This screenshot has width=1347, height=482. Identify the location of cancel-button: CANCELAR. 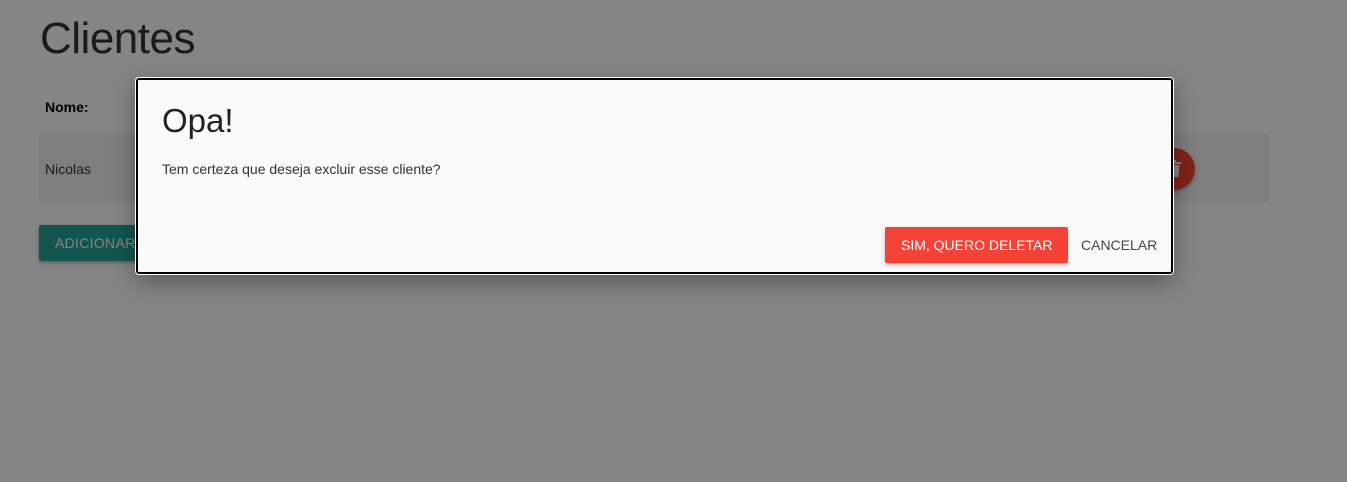
(1119, 245).